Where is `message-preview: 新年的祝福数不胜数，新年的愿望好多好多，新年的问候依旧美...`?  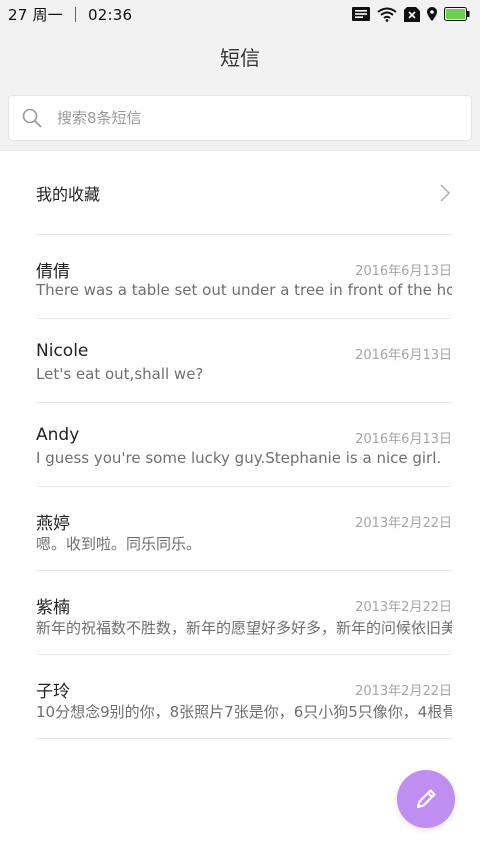
message-preview: 新年的祝福数不胜数，新年的愿望好多好多，新年的问候依旧美... is located at coordinates (244, 628).